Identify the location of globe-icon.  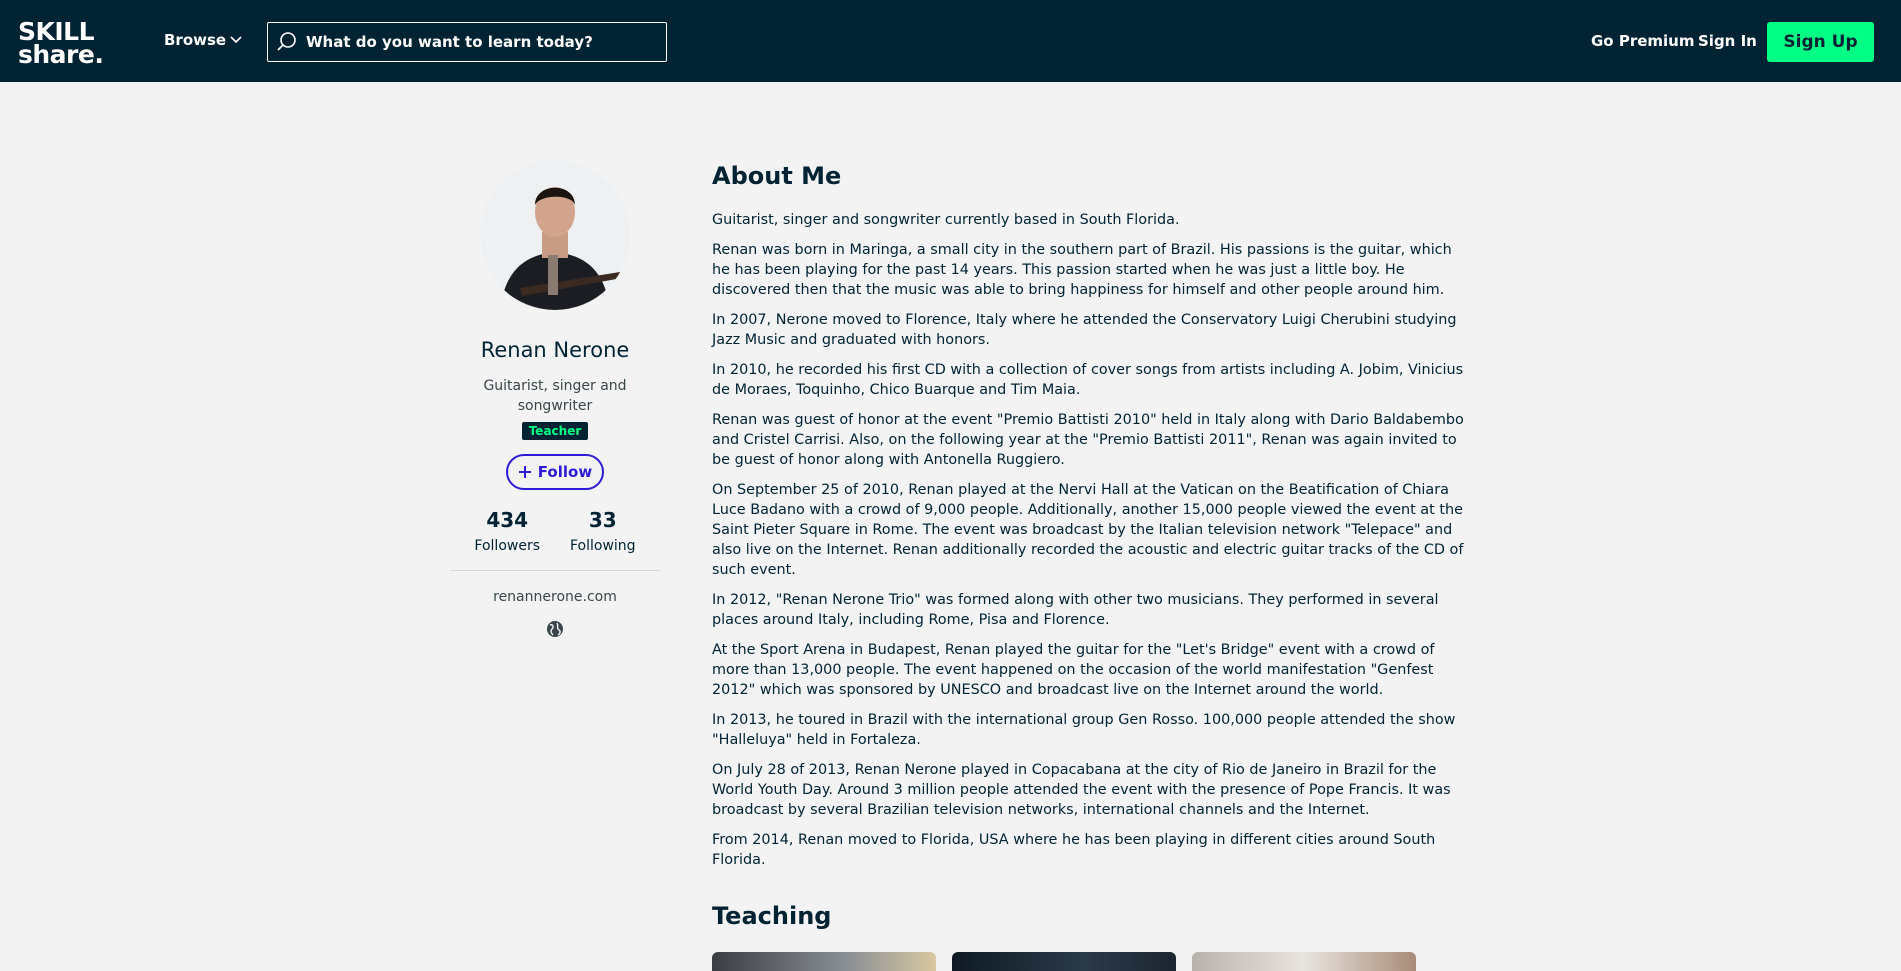
(555, 629).